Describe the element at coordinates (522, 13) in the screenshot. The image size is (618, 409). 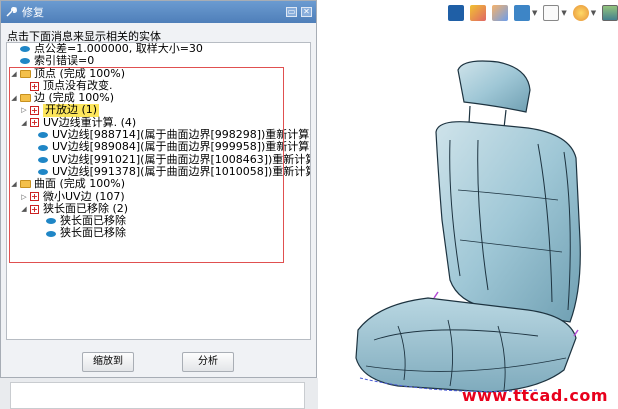
I see `cube-icon` at that location.